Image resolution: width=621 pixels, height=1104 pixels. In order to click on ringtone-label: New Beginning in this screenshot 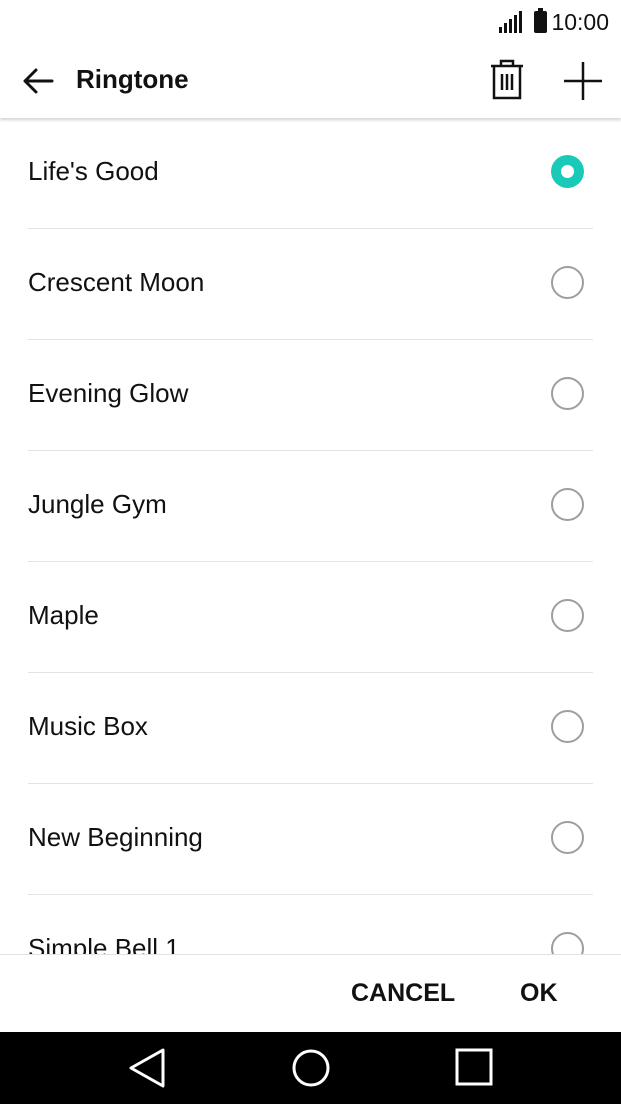, I will do `click(115, 837)`.